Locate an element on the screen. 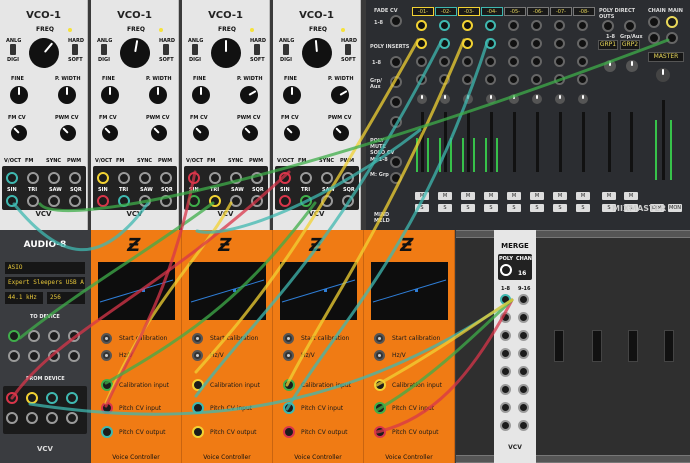  master-knob is located at coordinates (663, 75).